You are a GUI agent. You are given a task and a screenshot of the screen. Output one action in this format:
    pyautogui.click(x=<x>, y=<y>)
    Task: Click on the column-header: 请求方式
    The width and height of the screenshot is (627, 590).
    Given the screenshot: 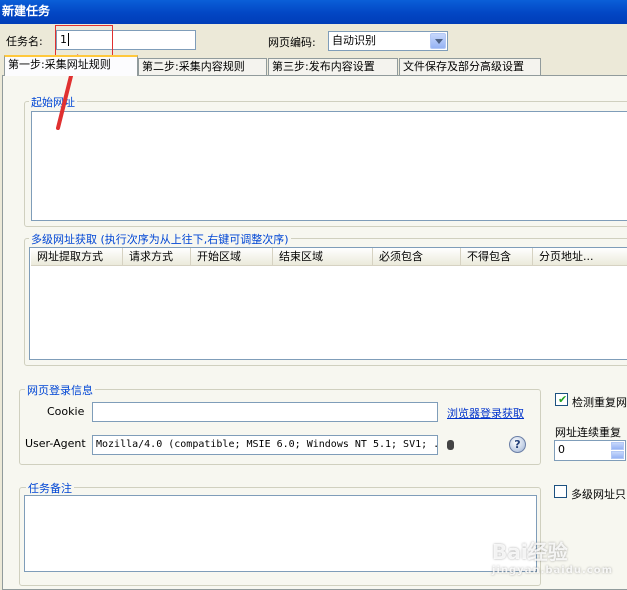 What is the action you would take?
    pyautogui.click(x=157, y=256)
    